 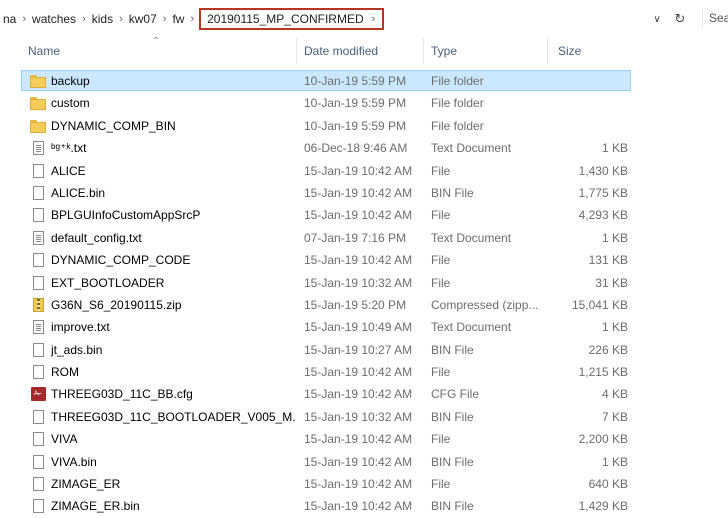 I want to click on file-name: DYNAMIC_COMP_CODE, so click(x=121, y=260).